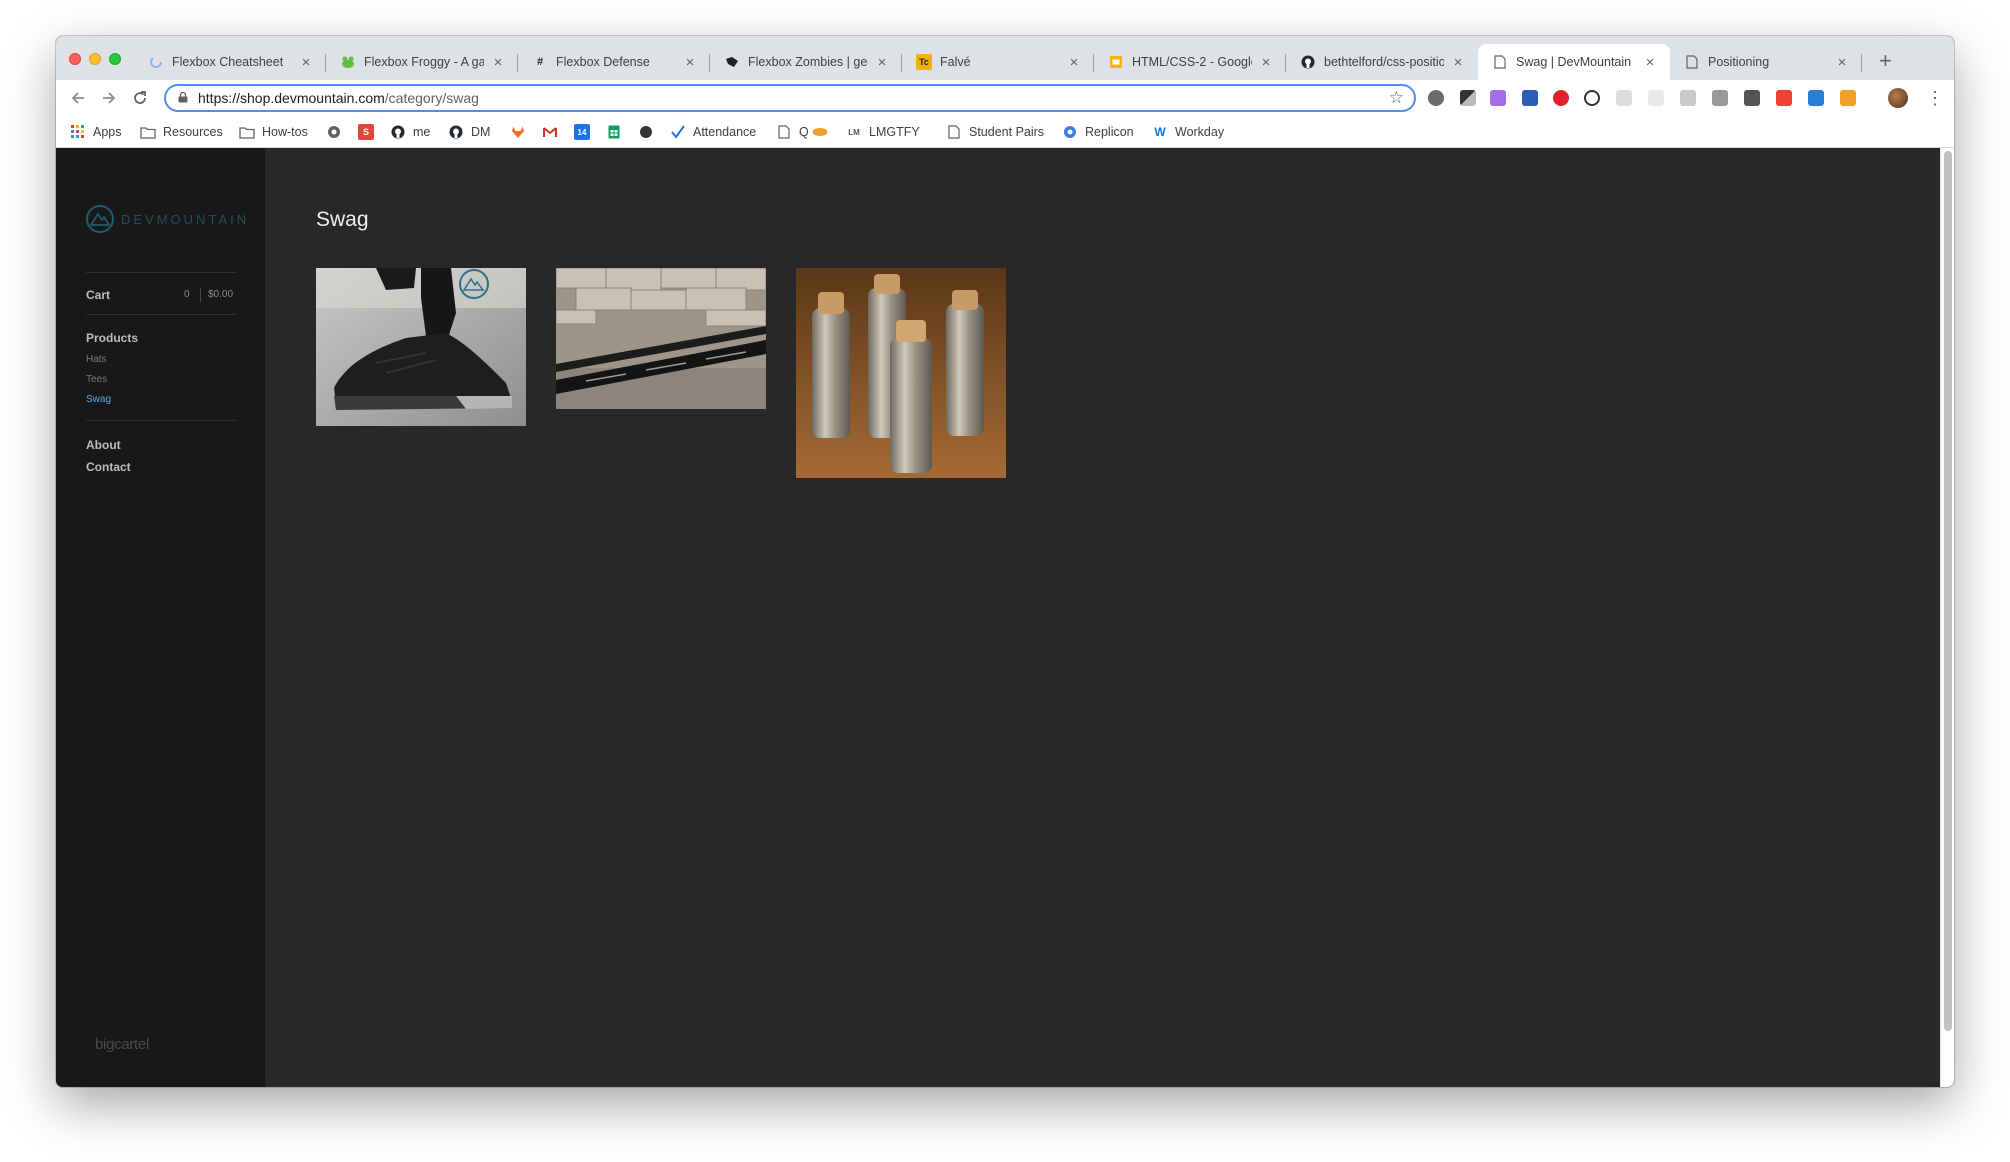 The width and height of the screenshot is (2010, 1162). What do you see at coordinates (1190, 62) in the screenshot?
I see `tab-html-css-slides: HTML/CSS-2 - Google ×` at bounding box center [1190, 62].